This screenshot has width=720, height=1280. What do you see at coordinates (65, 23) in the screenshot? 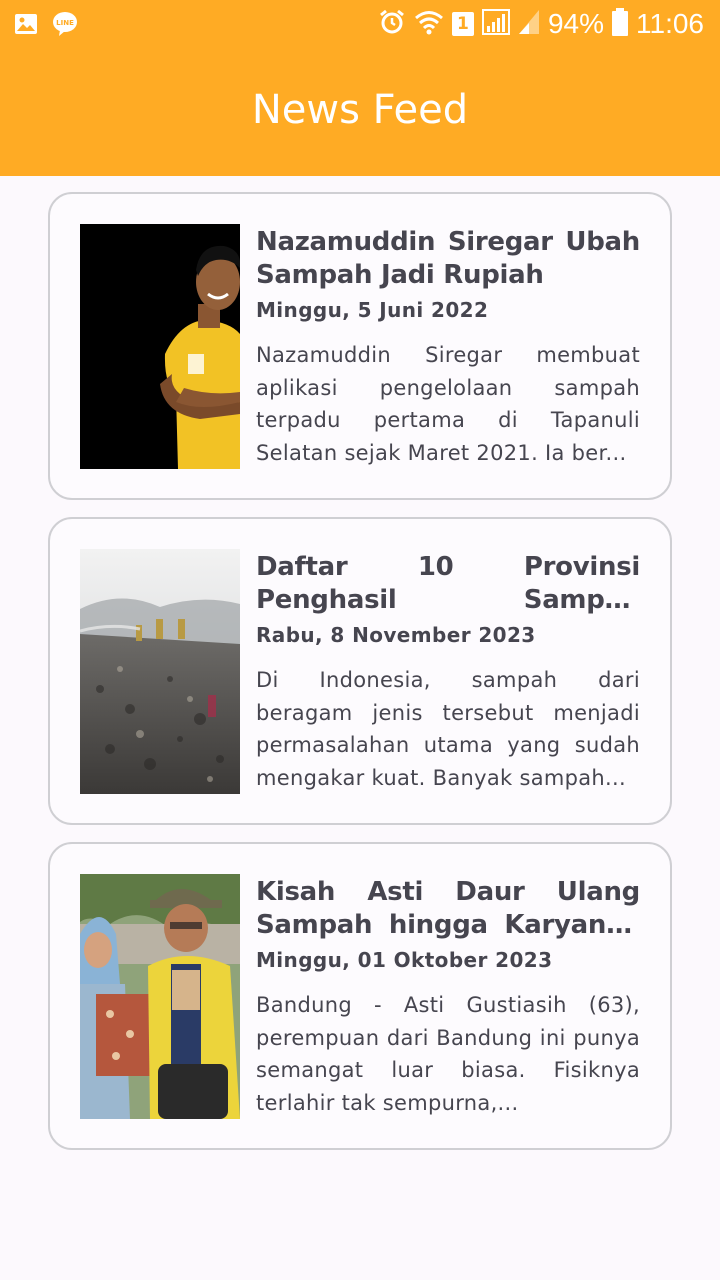
I see `svg-text: LINE` at bounding box center [65, 23].